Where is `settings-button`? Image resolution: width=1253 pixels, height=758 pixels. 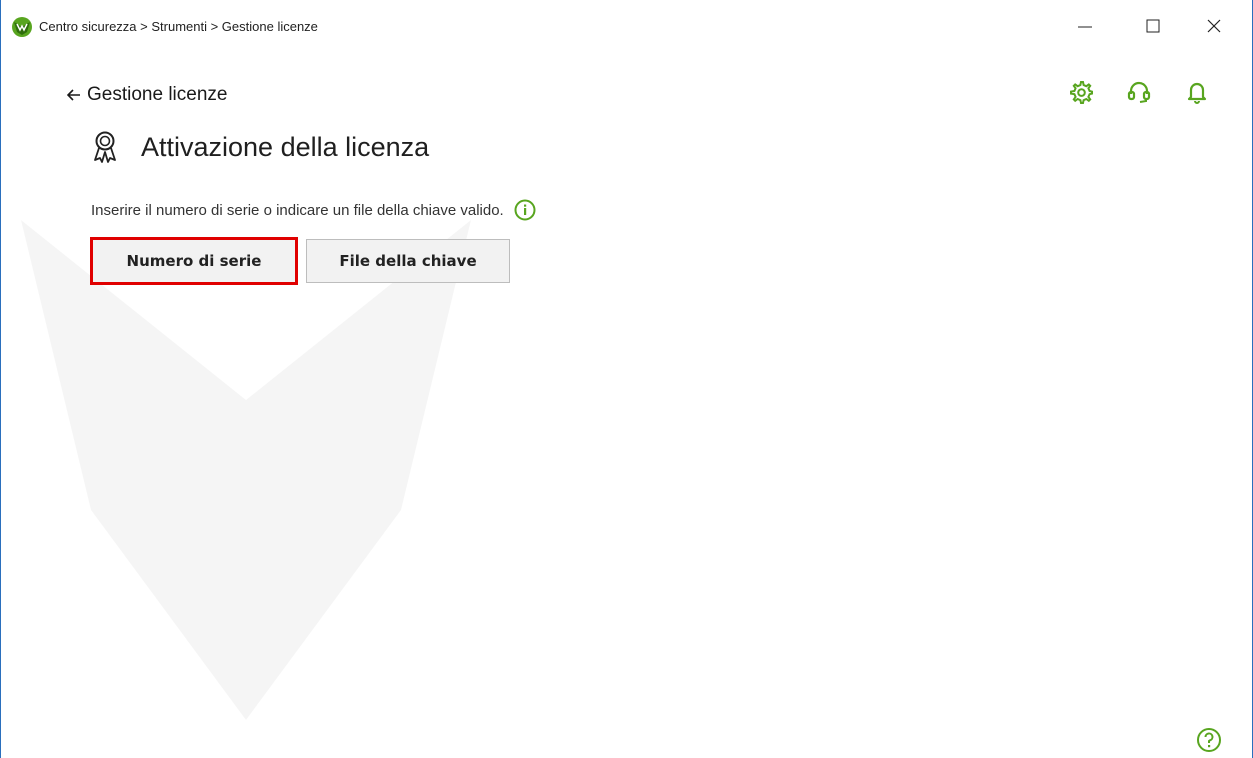
settings-button is located at coordinates (1081, 92).